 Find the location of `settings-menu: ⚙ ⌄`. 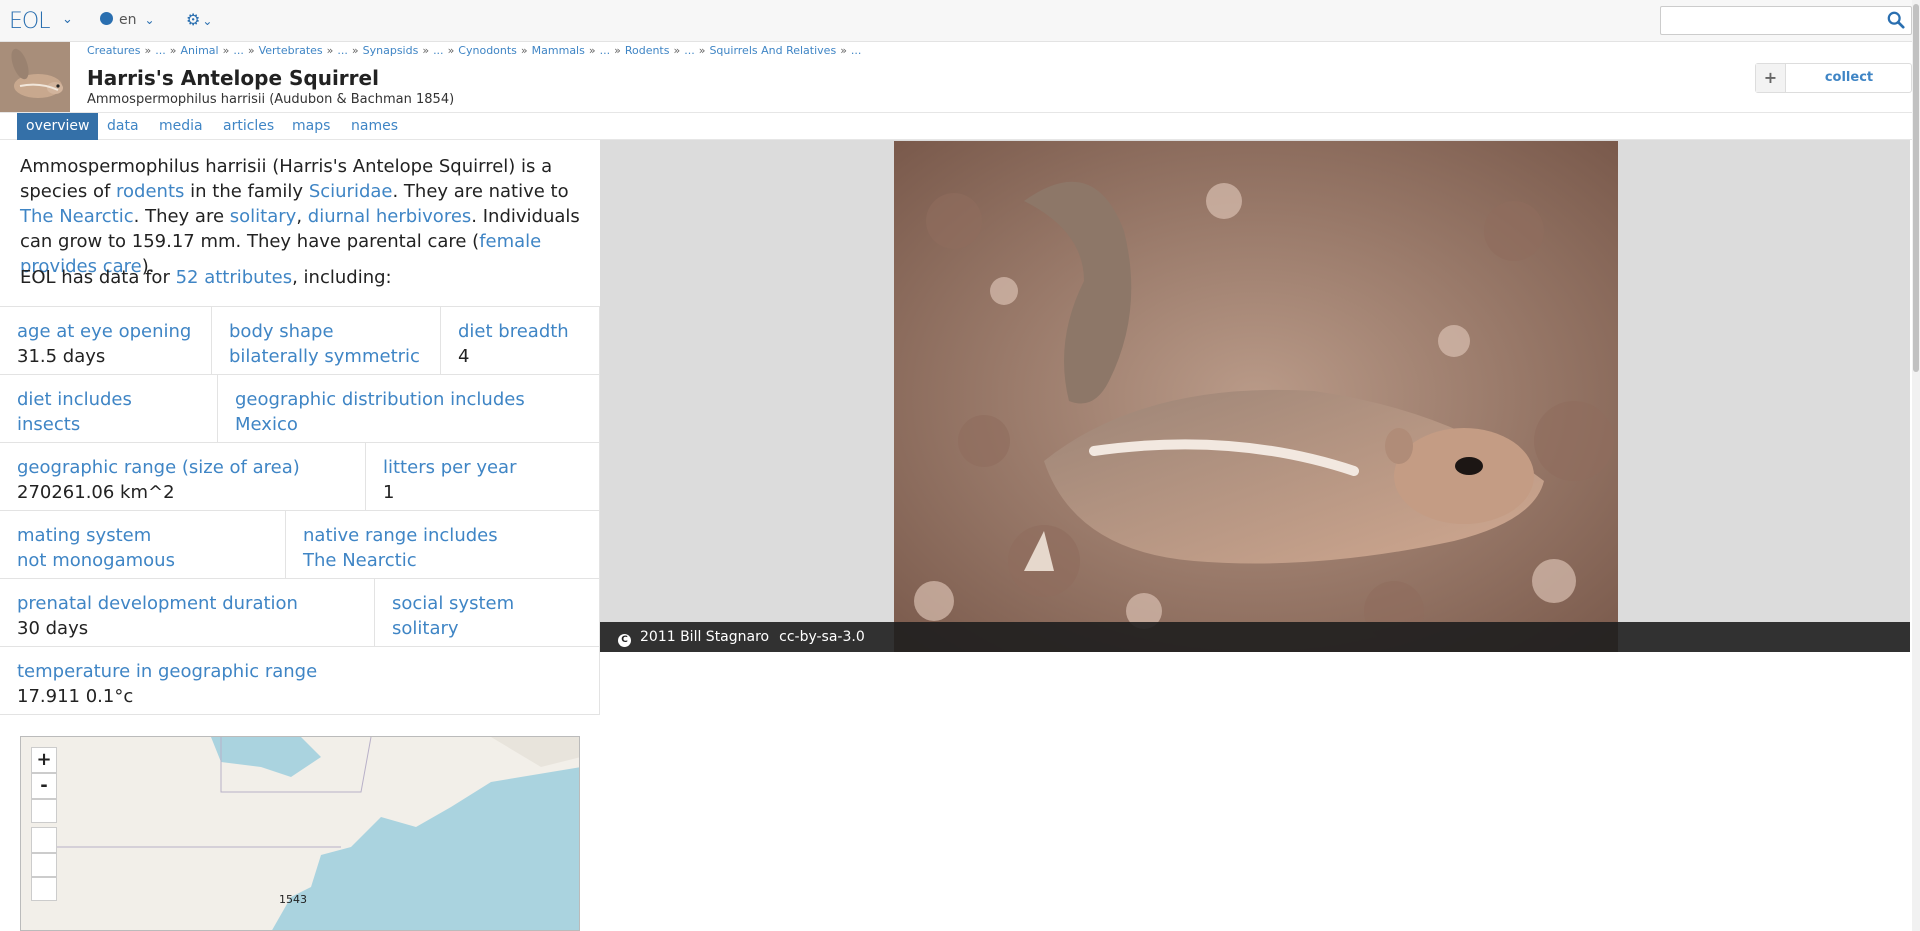

settings-menu: ⚙ ⌄ is located at coordinates (199, 19).